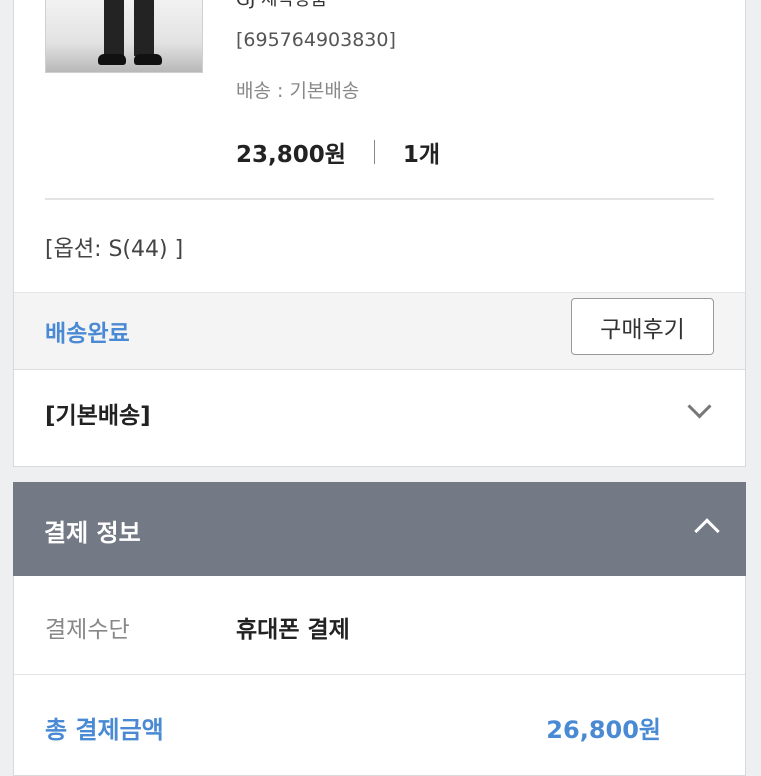 The width and height of the screenshot is (761, 776). What do you see at coordinates (707, 531) in the screenshot?
I see `chevron-up-icon` at bounding box center [707, 531].